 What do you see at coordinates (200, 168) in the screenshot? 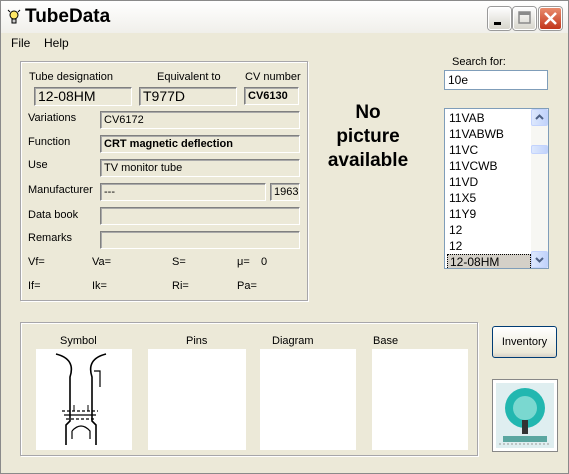
I see `use-field: TV monitor tube` at bounding box center [200, 168].